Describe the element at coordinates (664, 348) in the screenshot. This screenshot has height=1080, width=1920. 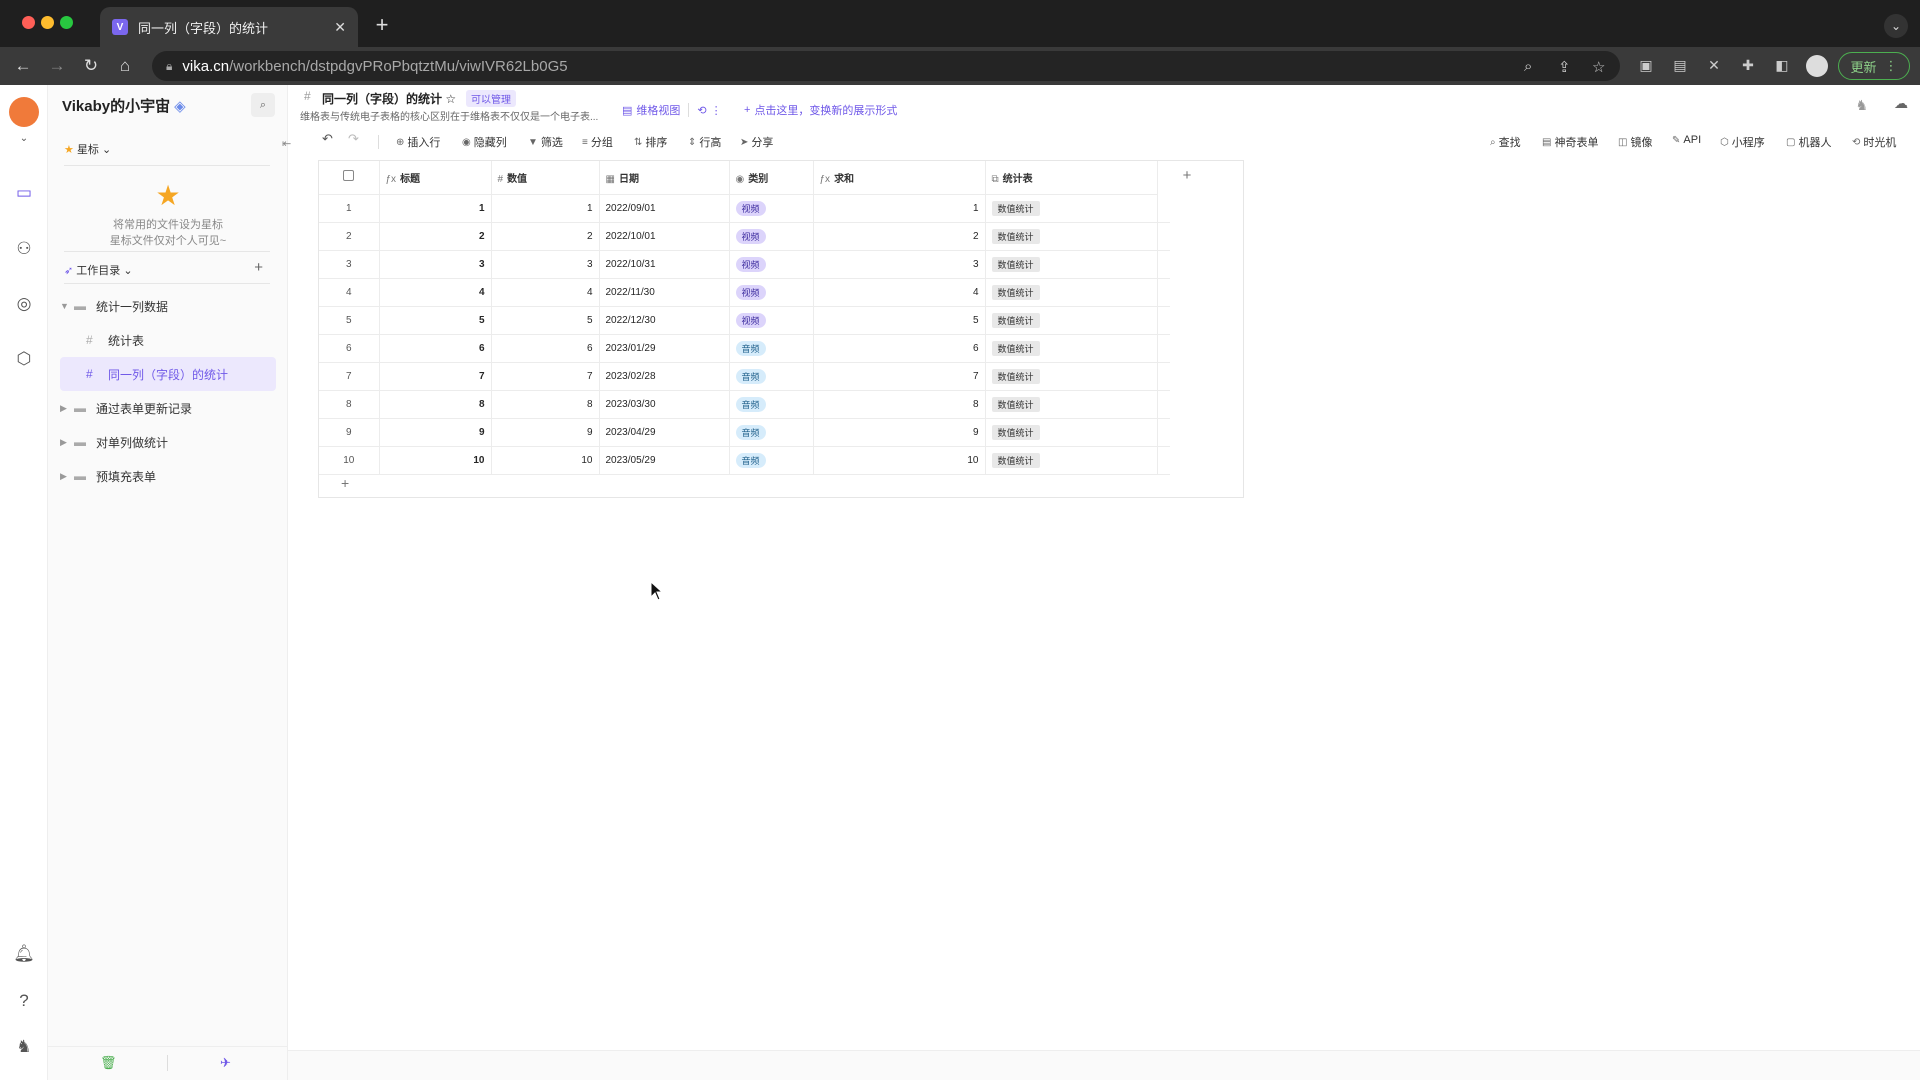
I see `date-cell: 2023/01/29` at that location.